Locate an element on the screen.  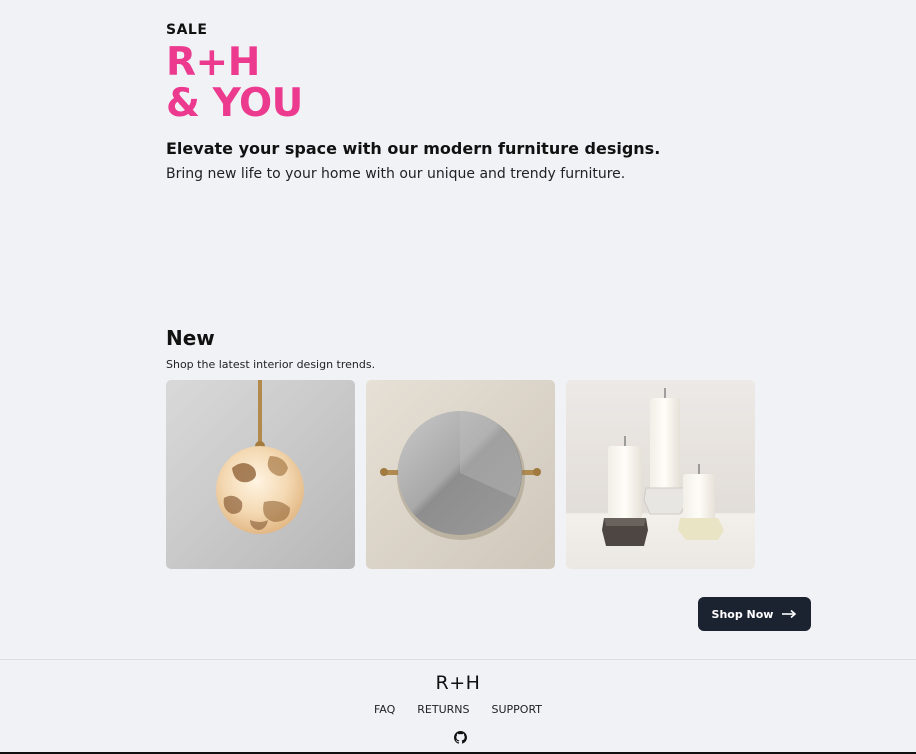
product-card-round-mirror is located at coordinates (460, 474).